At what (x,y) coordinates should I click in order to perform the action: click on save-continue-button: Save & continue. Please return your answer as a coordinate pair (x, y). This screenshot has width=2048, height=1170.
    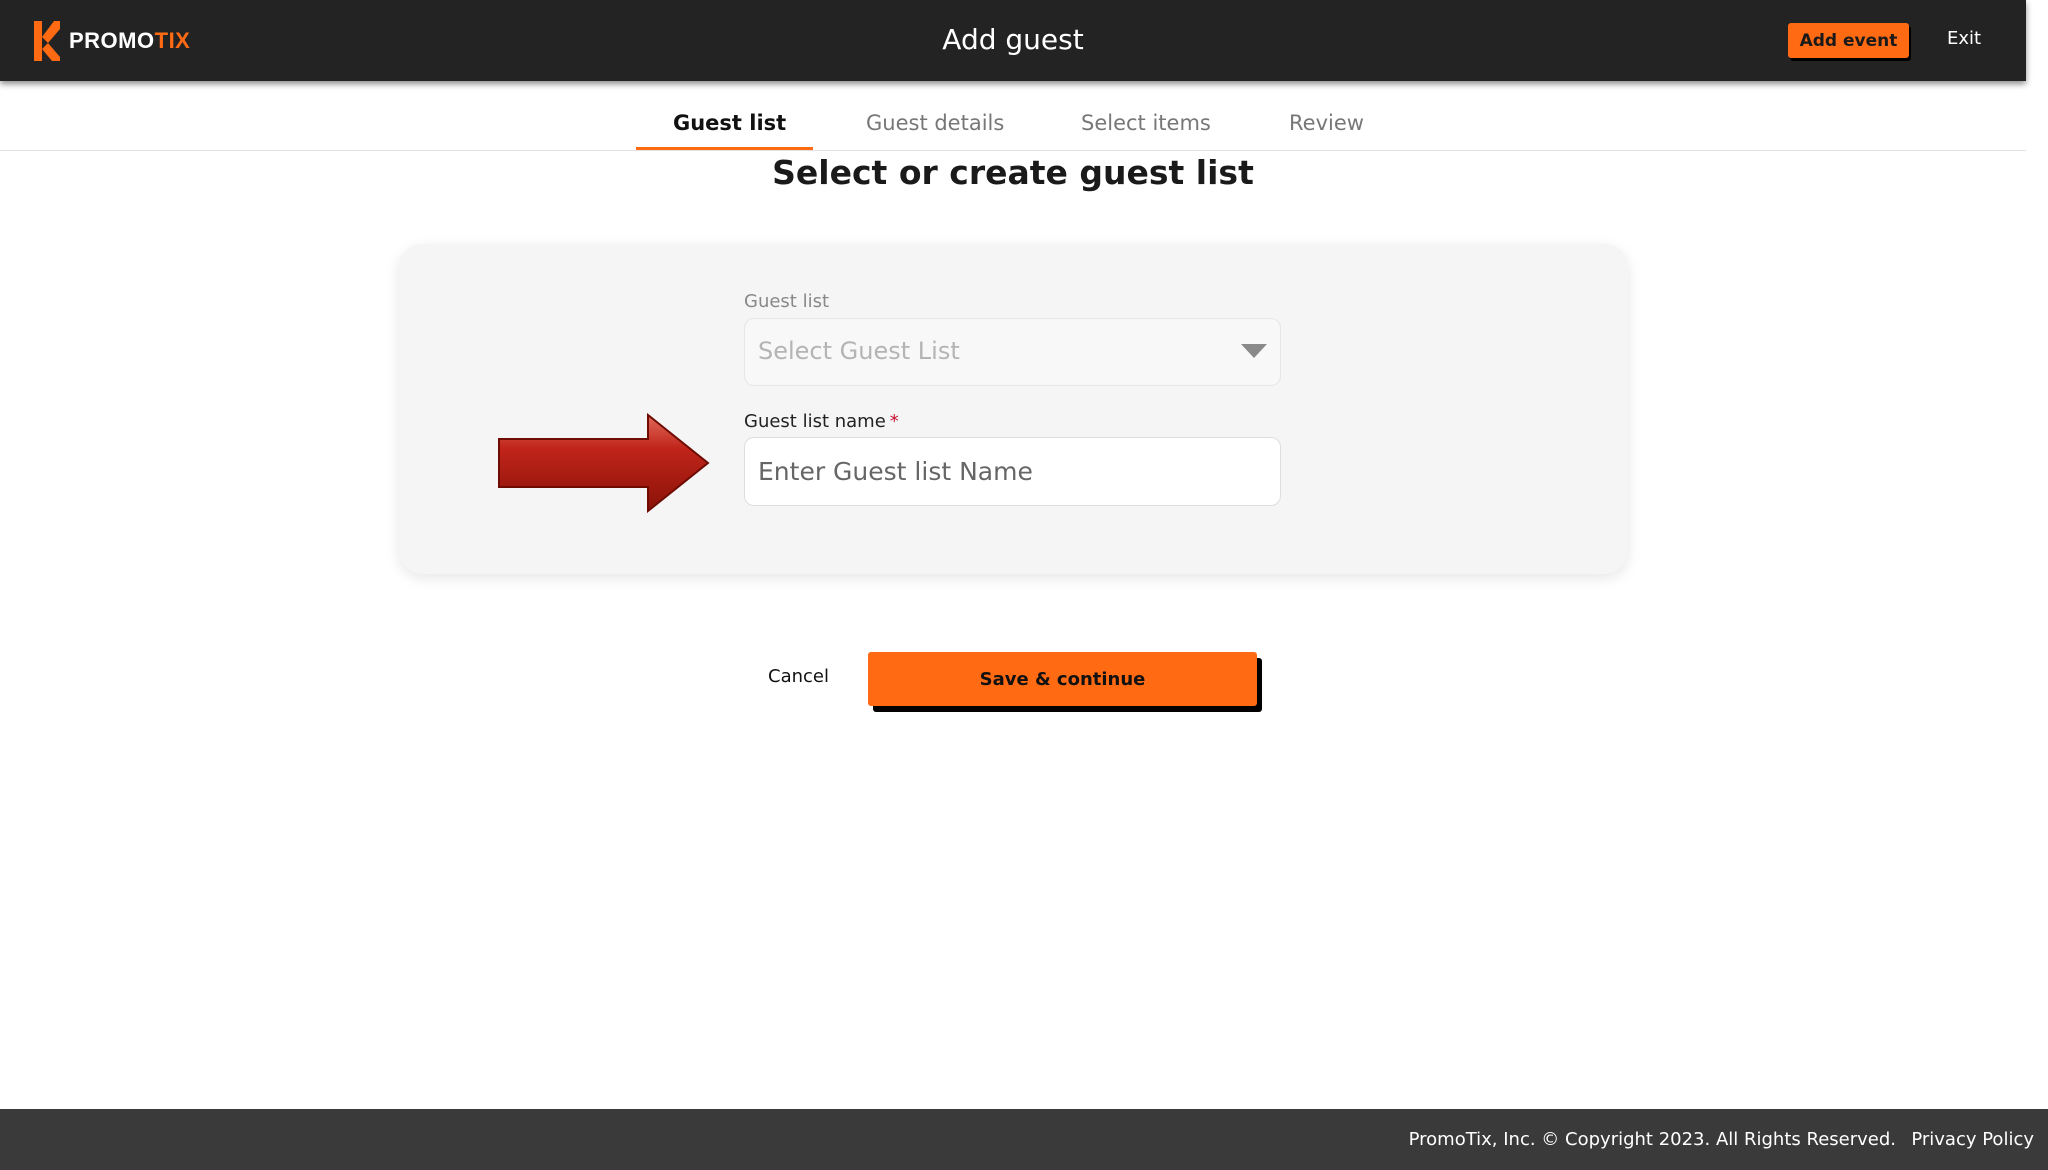
    Looking at the image, I should click on (1062, 679).